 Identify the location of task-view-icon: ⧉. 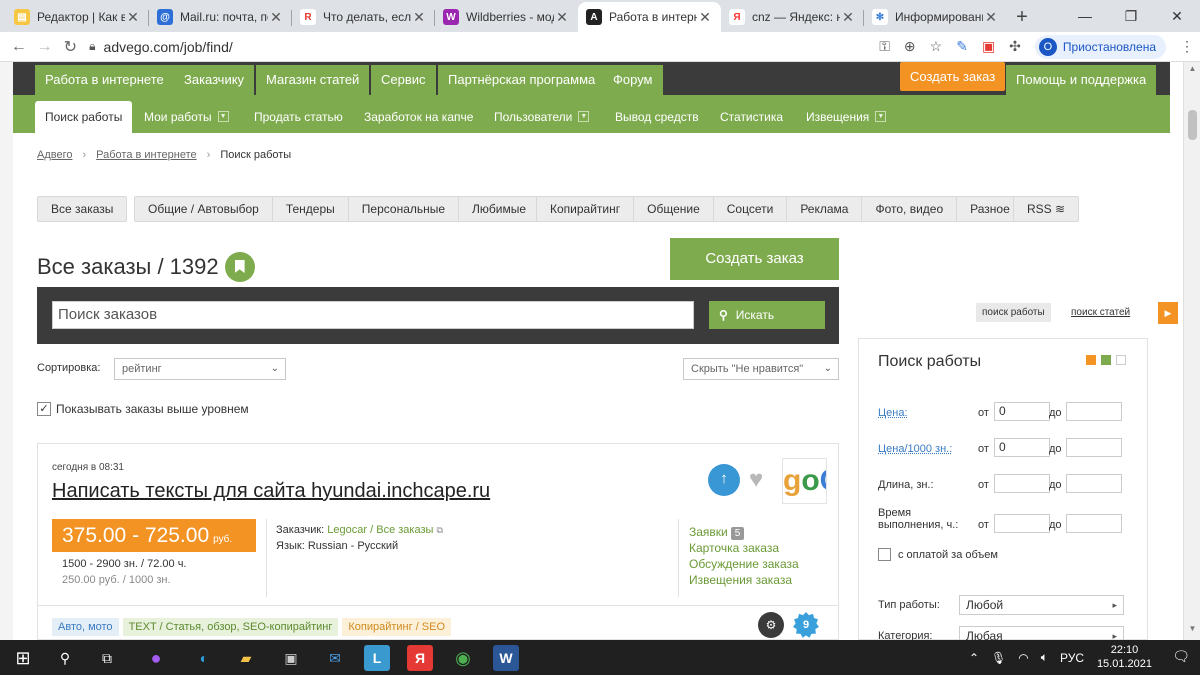
(107, 658).